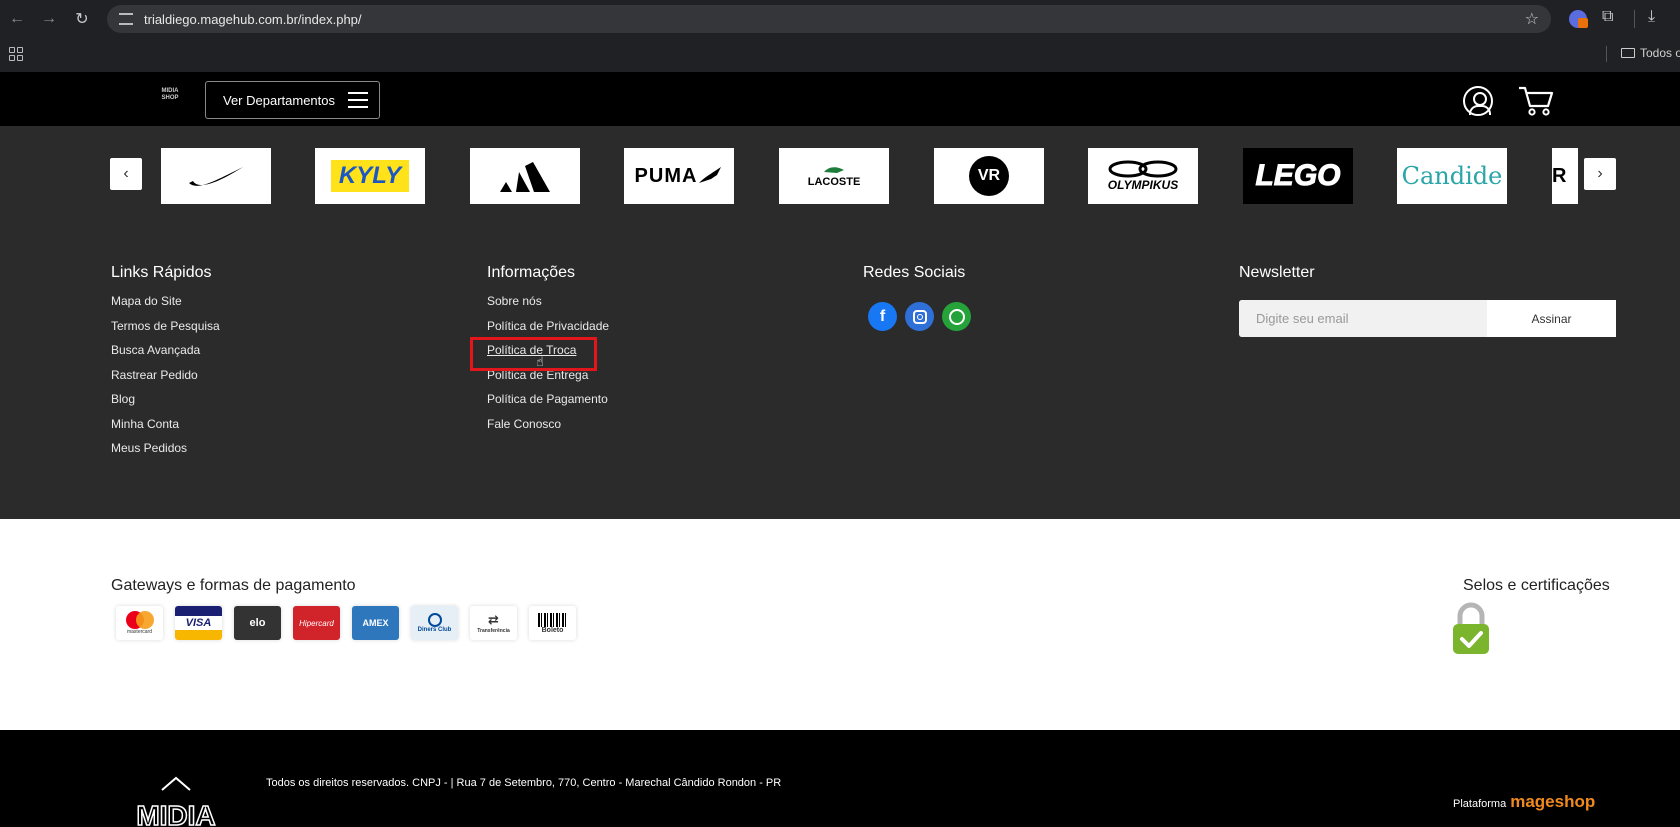  I want to click on brand-puma: PUMA, so click(679, 176).